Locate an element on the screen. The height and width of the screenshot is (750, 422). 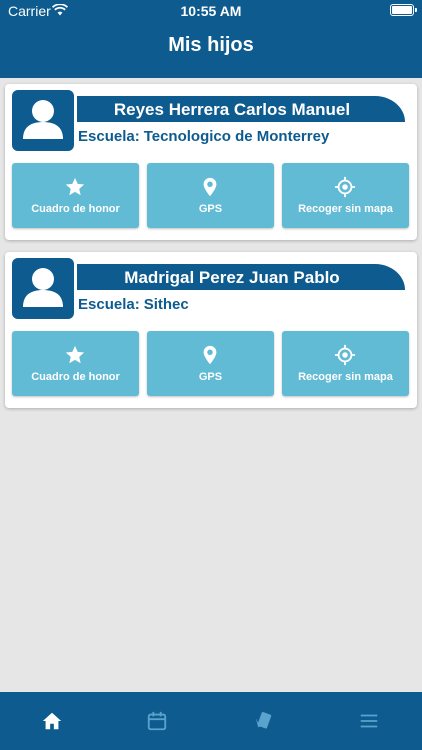
child-name: Reyes Herrera Carlos Manuel is located at coordinates (232, 109).